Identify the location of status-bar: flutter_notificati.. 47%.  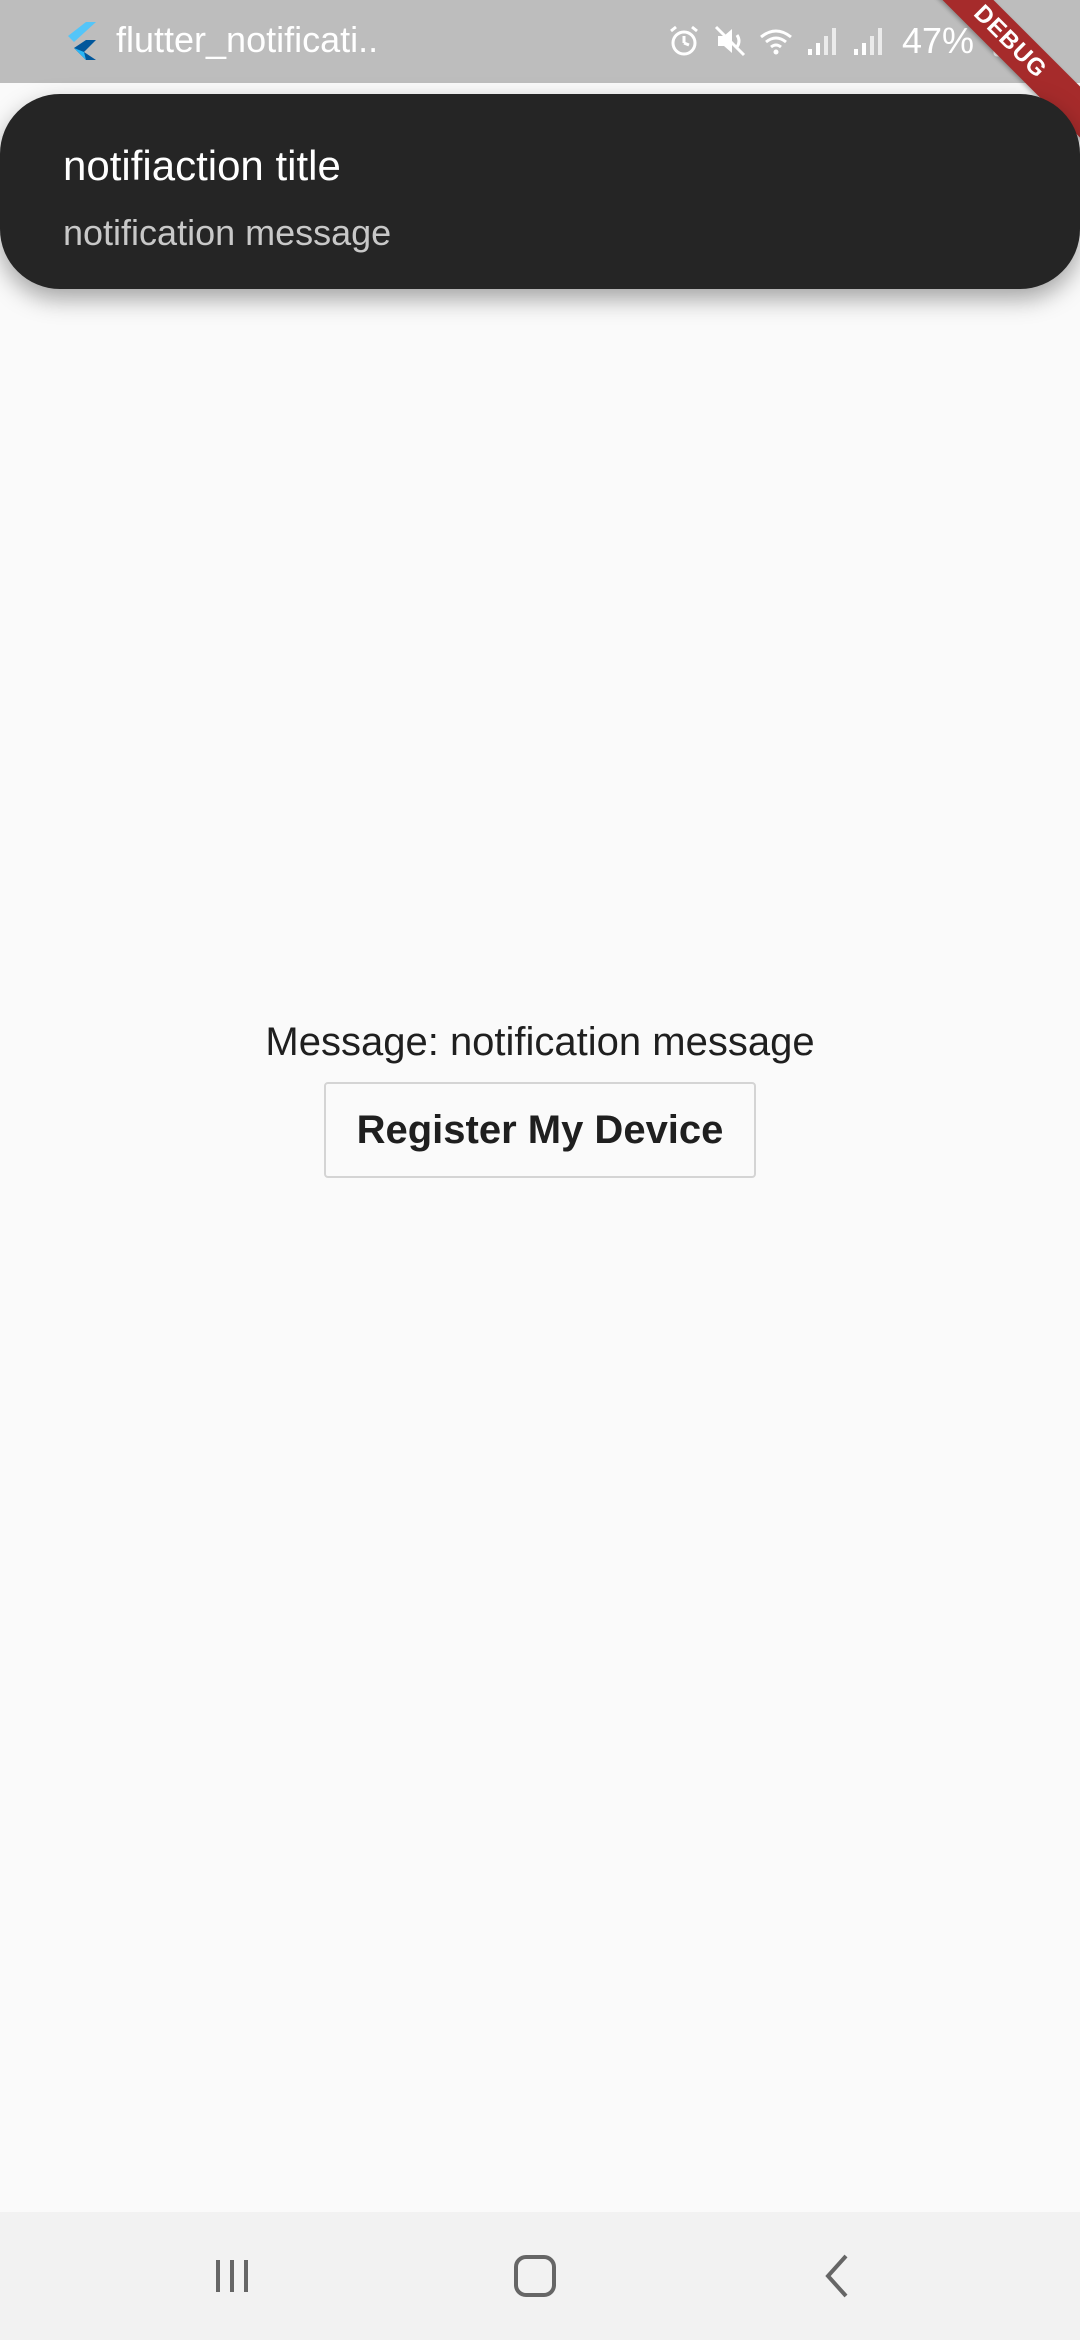
(540, 41).